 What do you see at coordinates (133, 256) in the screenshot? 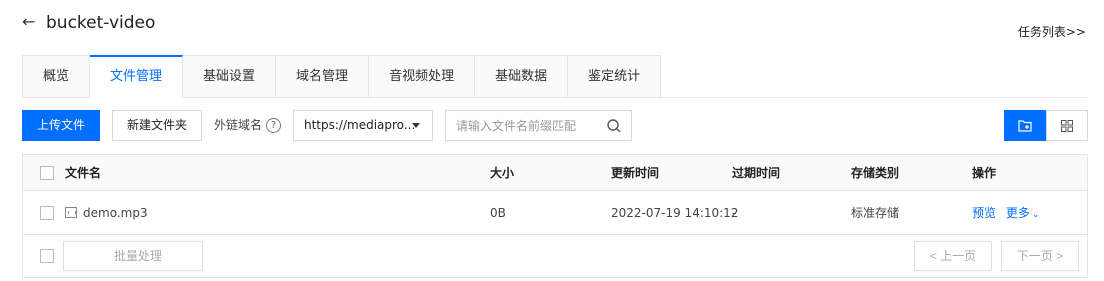
I see `batch-process-button: 批量处理` at bounding box center [133, 256].